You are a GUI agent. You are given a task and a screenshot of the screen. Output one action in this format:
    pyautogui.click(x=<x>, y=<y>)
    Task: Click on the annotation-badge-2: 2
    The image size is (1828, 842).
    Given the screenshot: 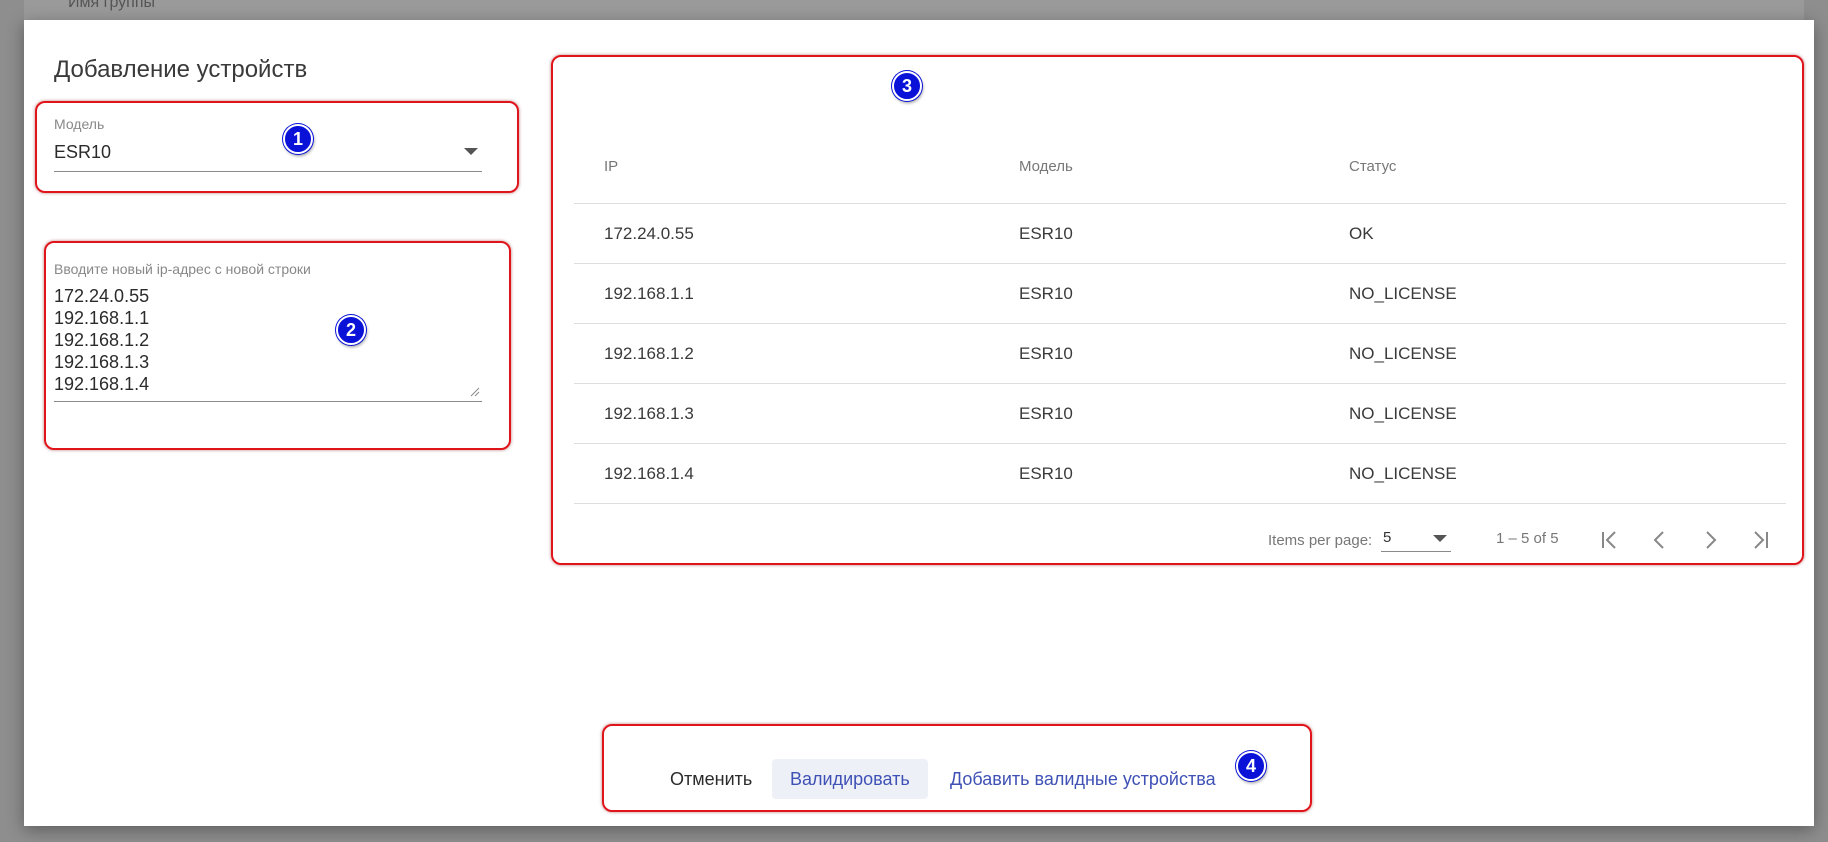 What is the action you would take?
    pyautogui.click(x=351, y=330)
    